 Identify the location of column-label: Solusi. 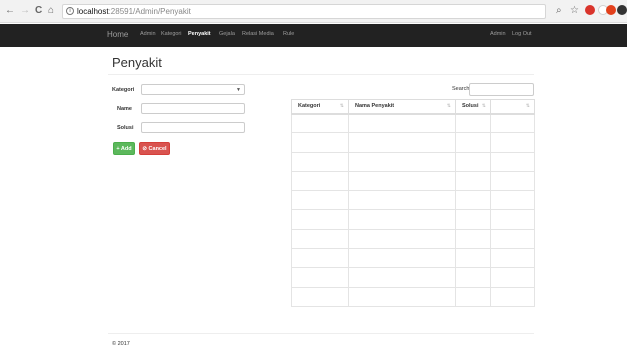
(470, 106).